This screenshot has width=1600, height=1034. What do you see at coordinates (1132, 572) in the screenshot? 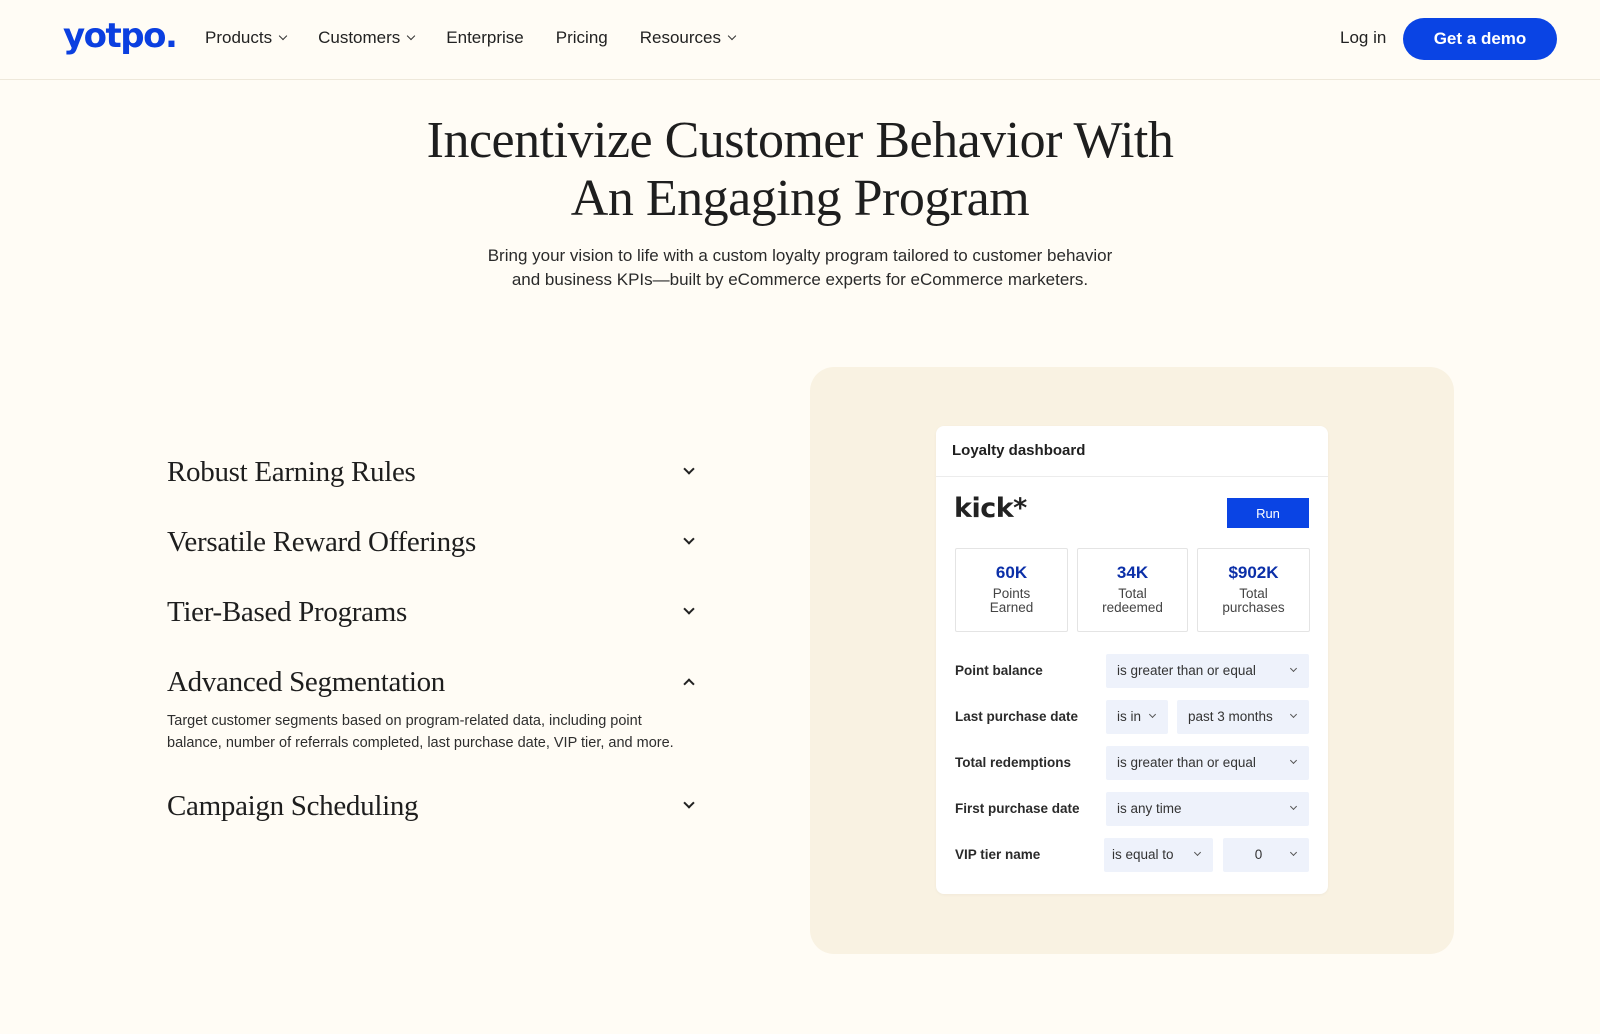
I see `stat-value: 34K` at bounding box center [1132, 572].